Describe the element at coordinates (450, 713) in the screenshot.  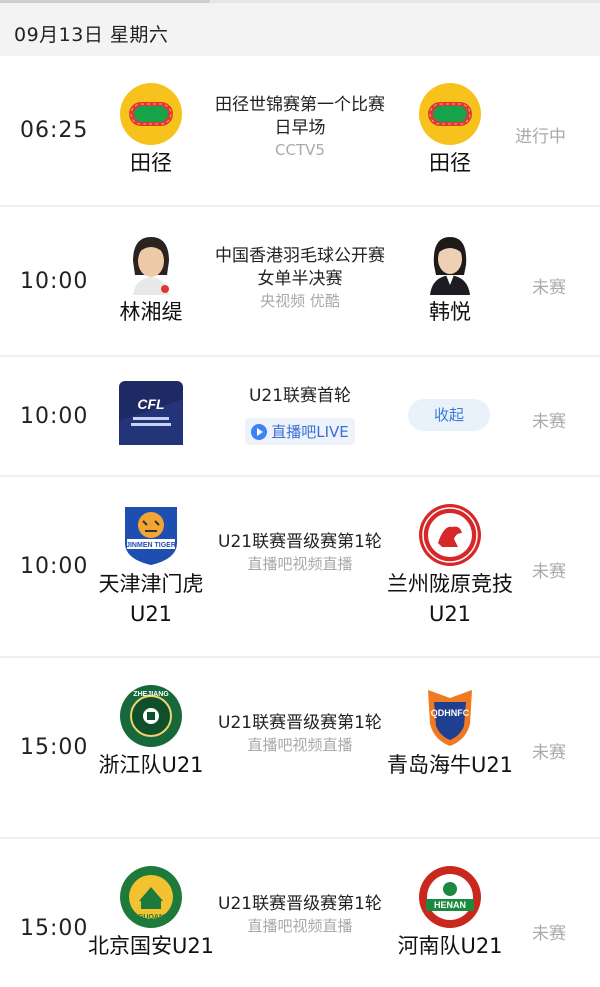
I see `svg-text: QDHNFC` at that location.